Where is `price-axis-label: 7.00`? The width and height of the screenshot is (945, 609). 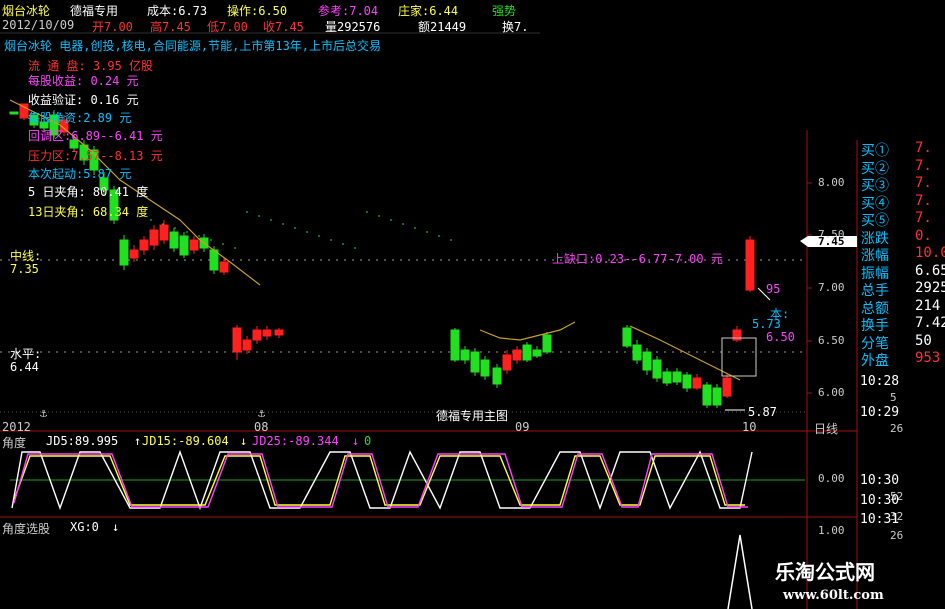
price-axis-label: 7.00 is located at coordinates (831, 287).